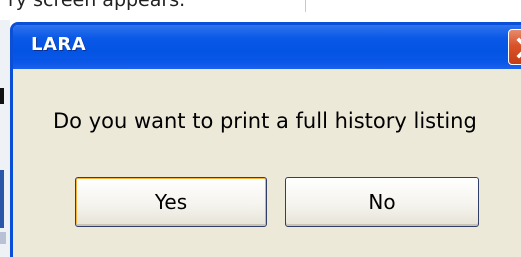  What do you see at coordinates (518, 48) in the screenshot?
I see `close-icon` at bounding box center [518, 48].